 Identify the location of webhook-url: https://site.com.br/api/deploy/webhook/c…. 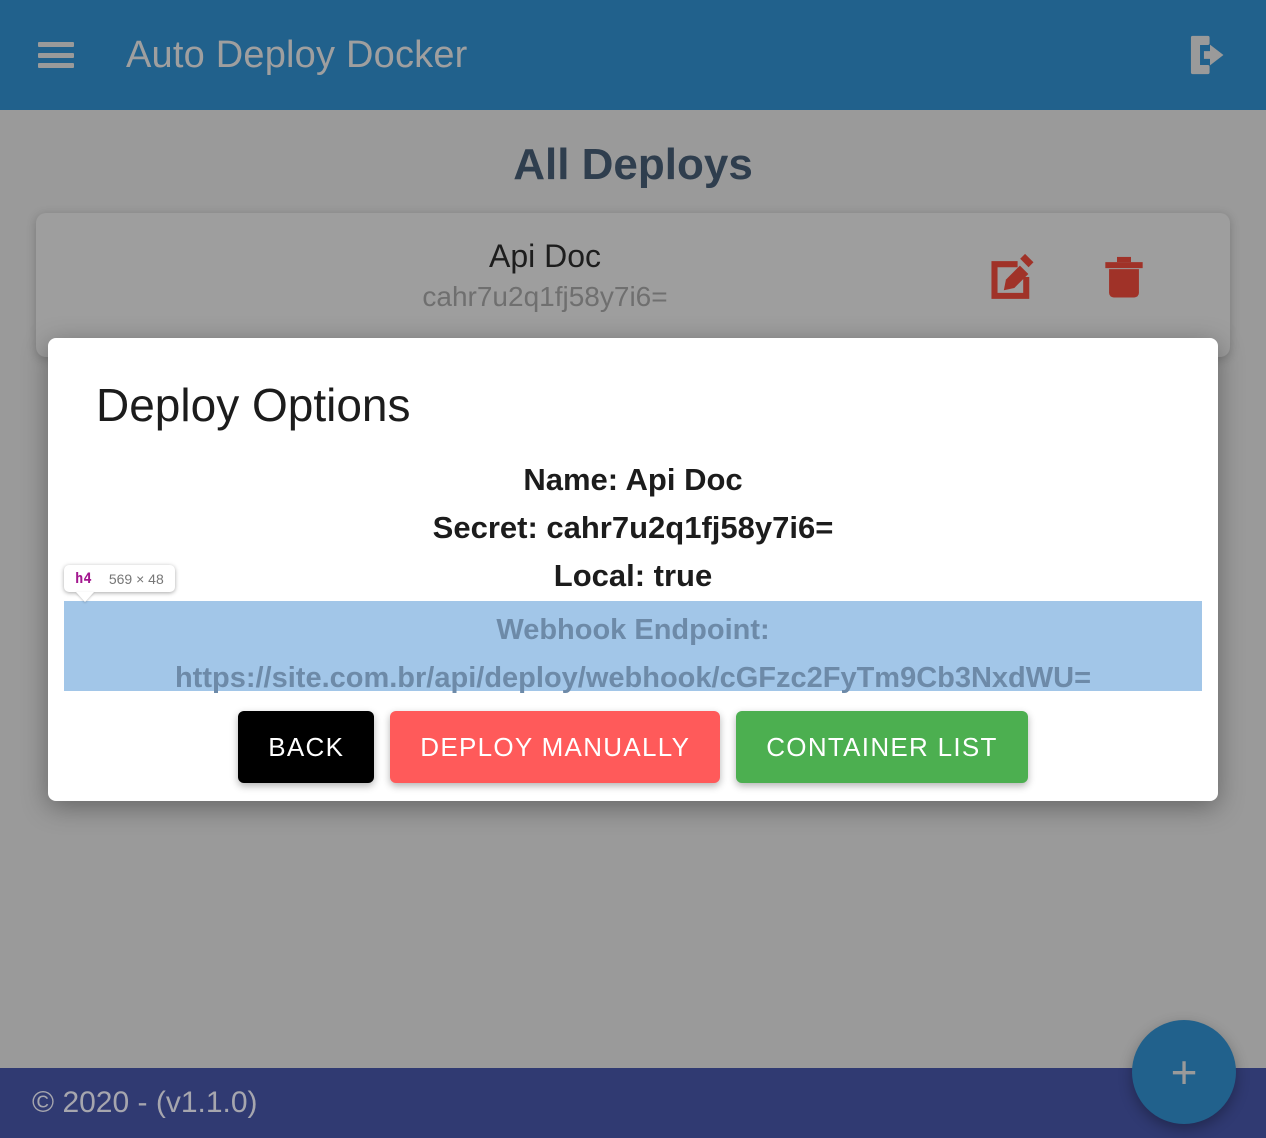
(633, 678).